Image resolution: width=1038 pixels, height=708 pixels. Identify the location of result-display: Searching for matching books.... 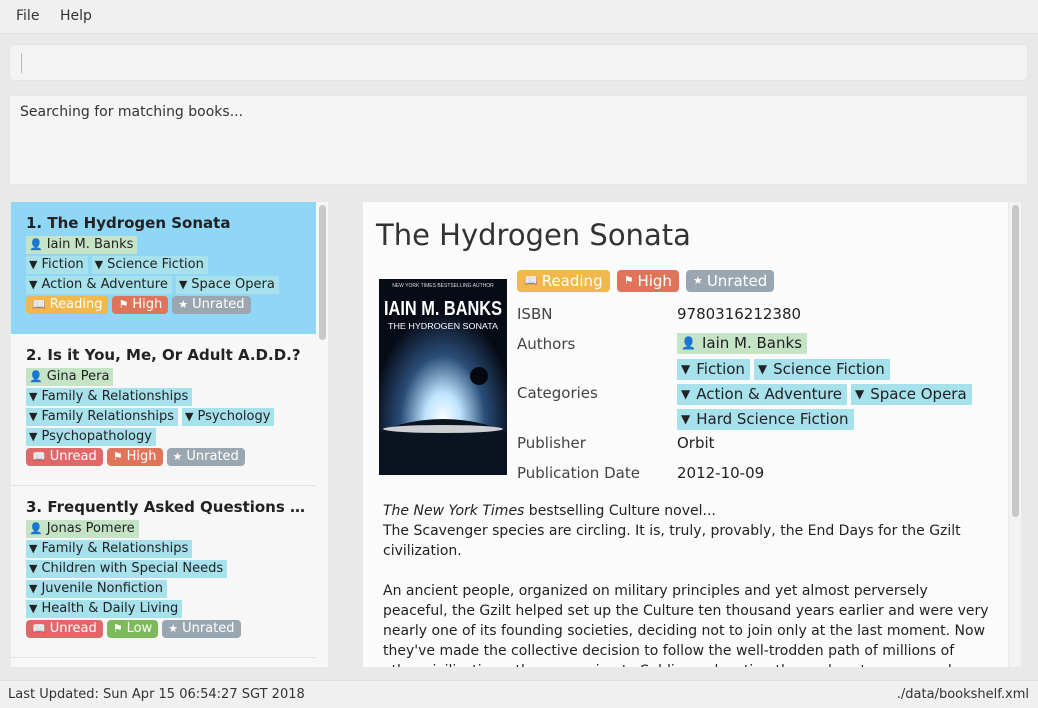
(518, 140).